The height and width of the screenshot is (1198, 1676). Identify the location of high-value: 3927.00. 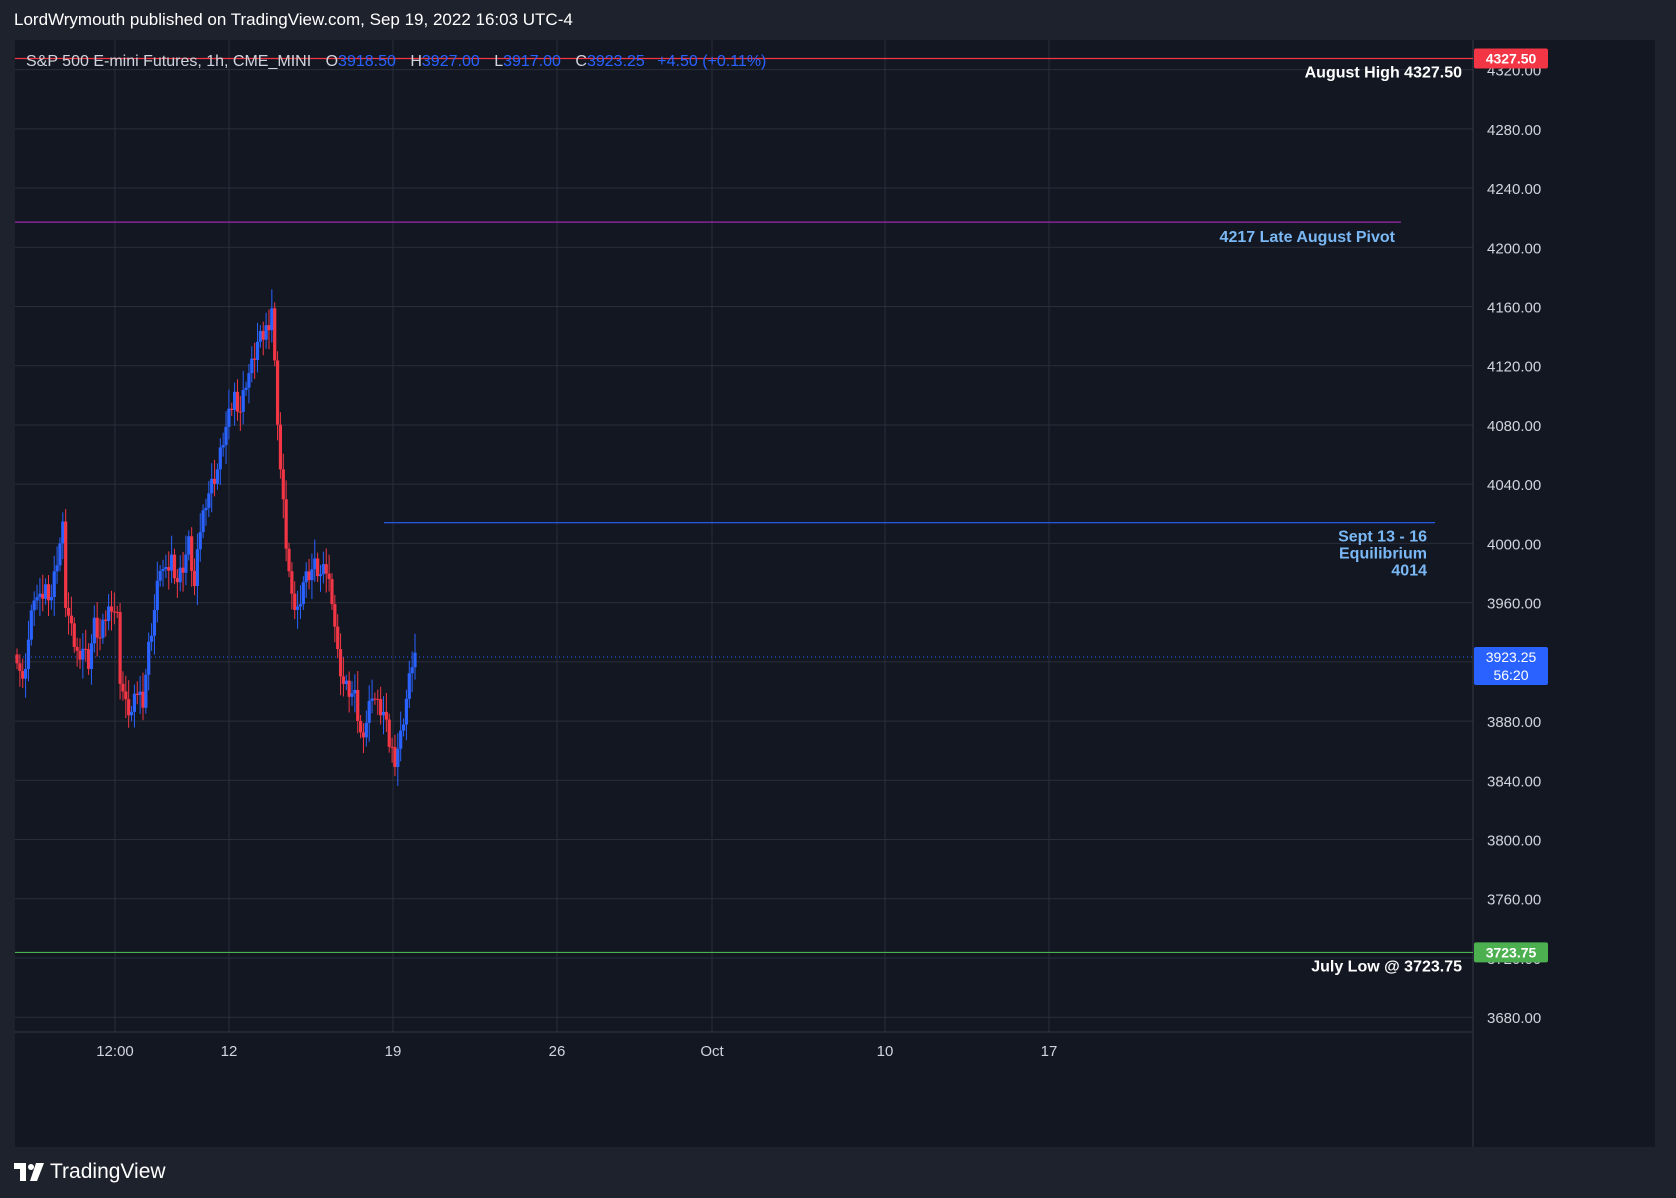
(450, 61).